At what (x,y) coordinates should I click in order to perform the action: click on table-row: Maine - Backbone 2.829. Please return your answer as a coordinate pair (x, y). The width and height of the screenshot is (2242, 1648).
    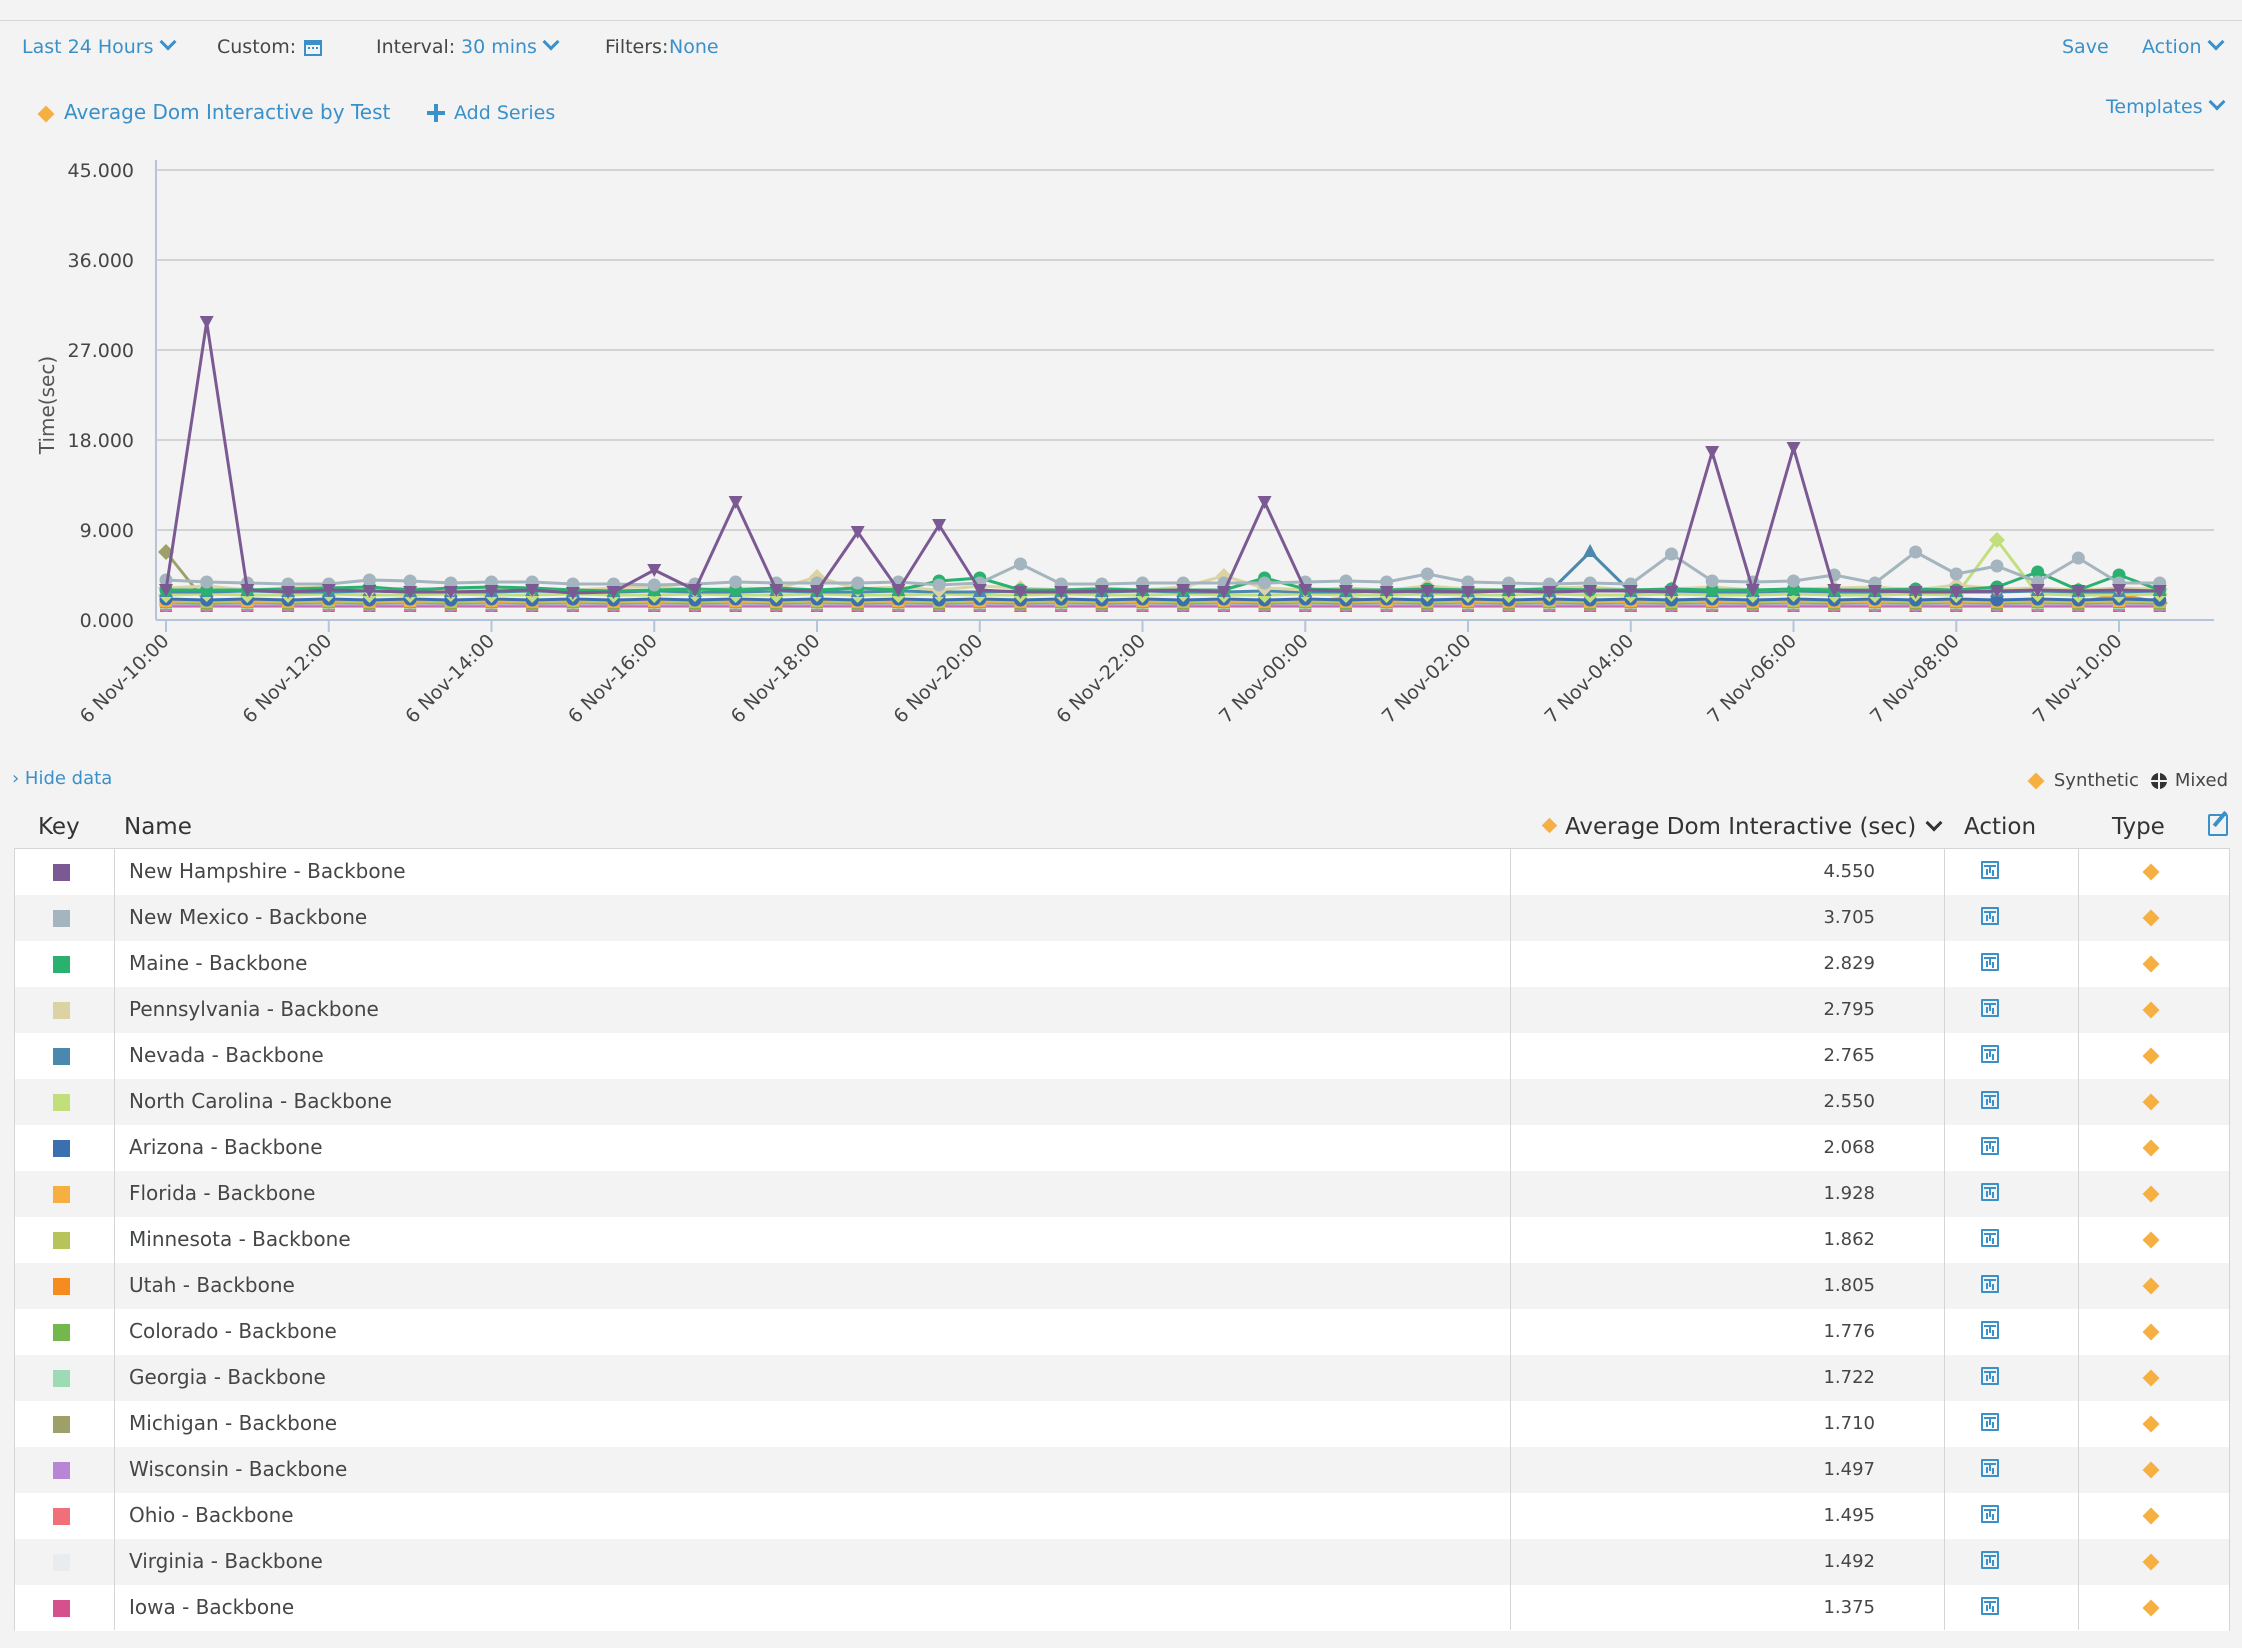
    Looking at the image, I should click on (1122, 964).